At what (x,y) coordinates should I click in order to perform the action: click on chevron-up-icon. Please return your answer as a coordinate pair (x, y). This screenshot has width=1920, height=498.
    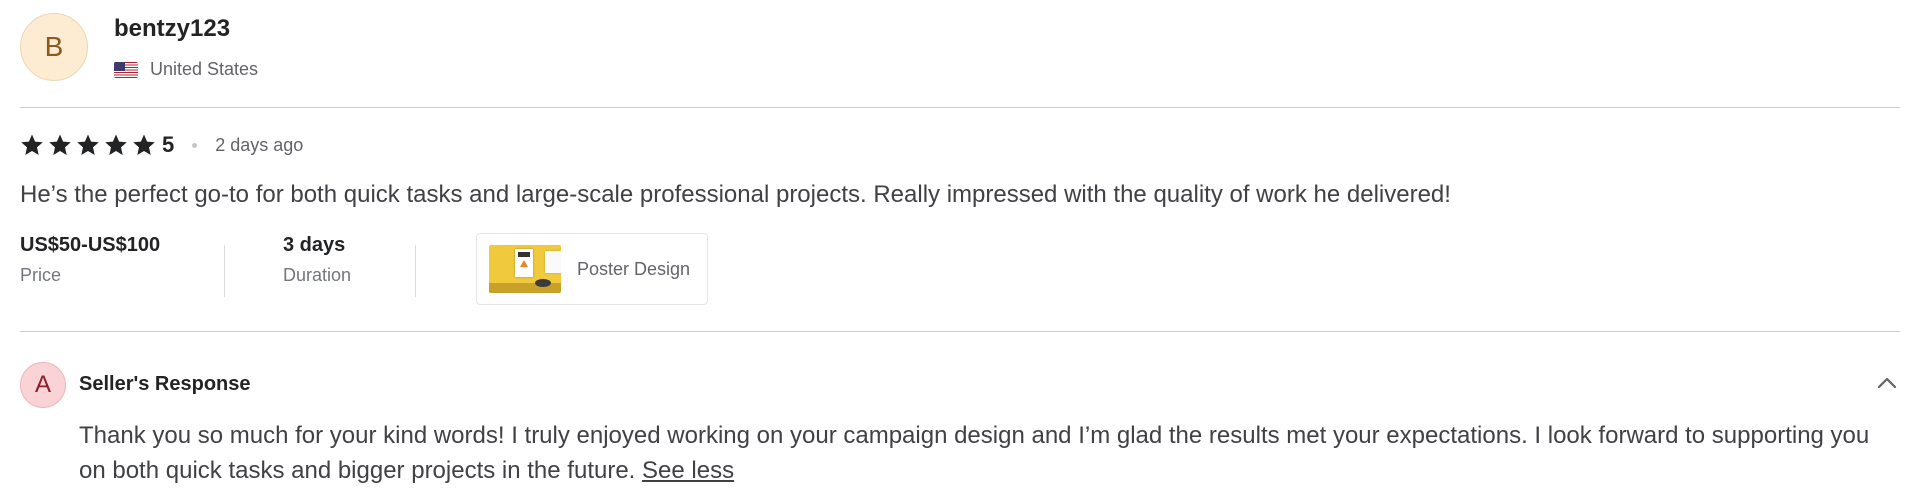
    Looking at the image, I should click on (1887, 383).